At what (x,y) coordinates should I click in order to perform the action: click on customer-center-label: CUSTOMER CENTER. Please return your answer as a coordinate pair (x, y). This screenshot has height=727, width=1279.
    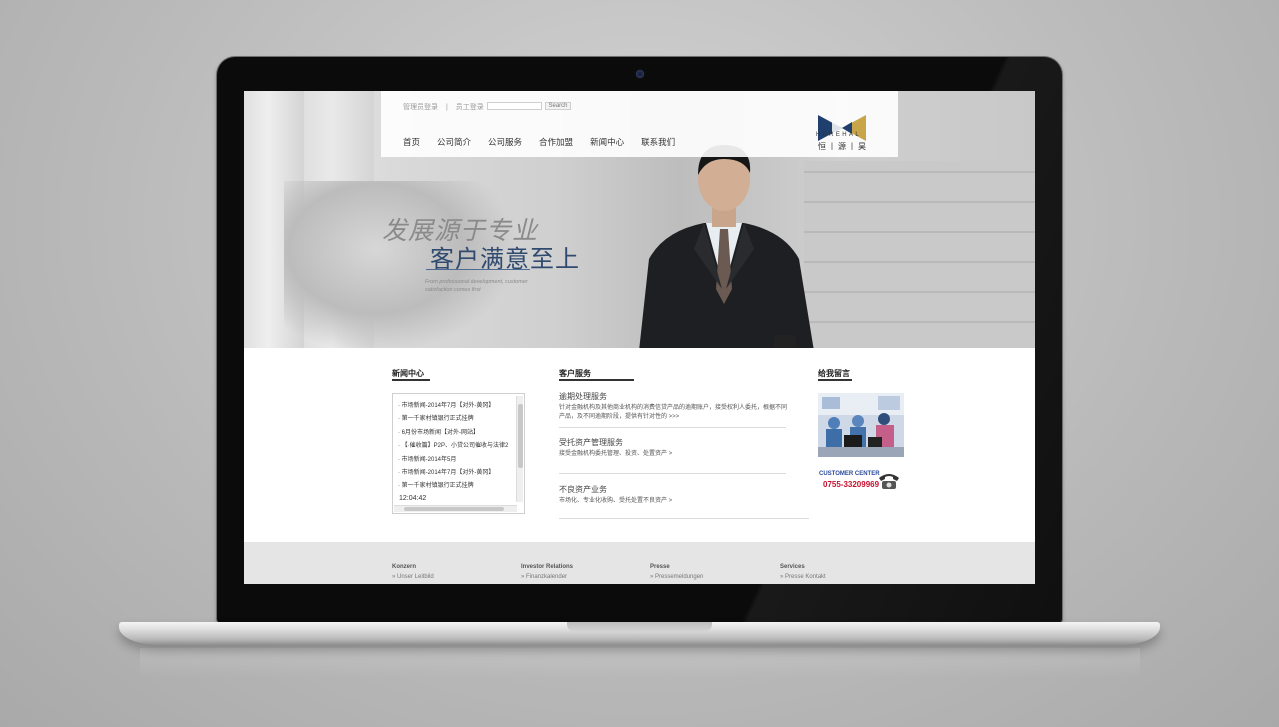
    Looking at the image, I should click on (849, 474).